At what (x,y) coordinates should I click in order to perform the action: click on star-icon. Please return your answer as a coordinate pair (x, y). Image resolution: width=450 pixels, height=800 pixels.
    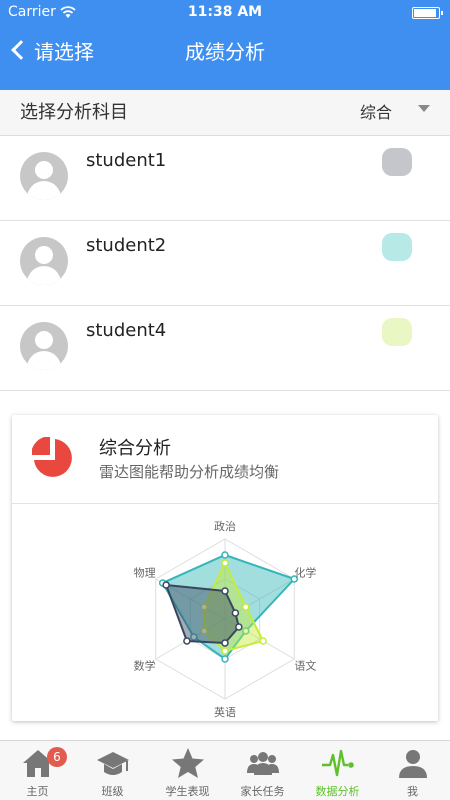
    Looking at the image, I should click on (187, 763).